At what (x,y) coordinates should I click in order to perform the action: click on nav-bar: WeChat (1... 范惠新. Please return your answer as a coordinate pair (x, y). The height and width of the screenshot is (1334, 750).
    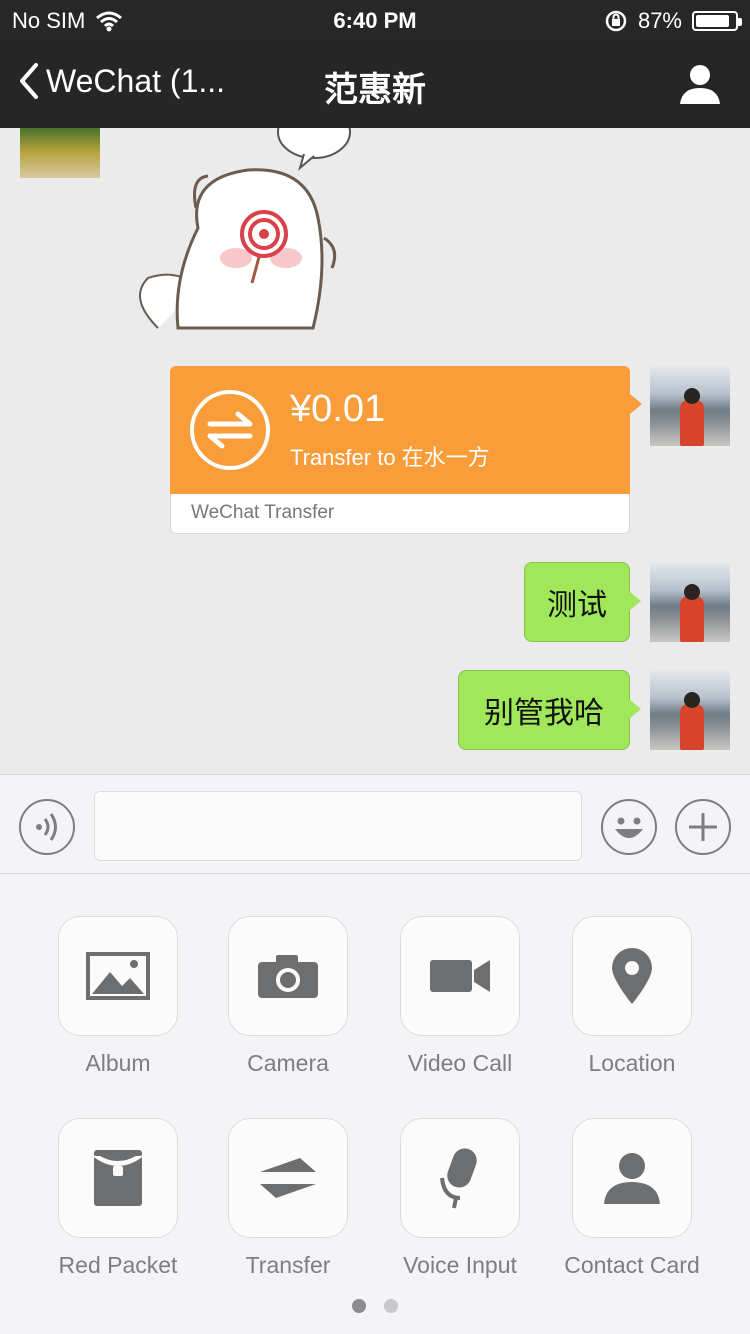
    Looking at the image, I should click on (375, 84).